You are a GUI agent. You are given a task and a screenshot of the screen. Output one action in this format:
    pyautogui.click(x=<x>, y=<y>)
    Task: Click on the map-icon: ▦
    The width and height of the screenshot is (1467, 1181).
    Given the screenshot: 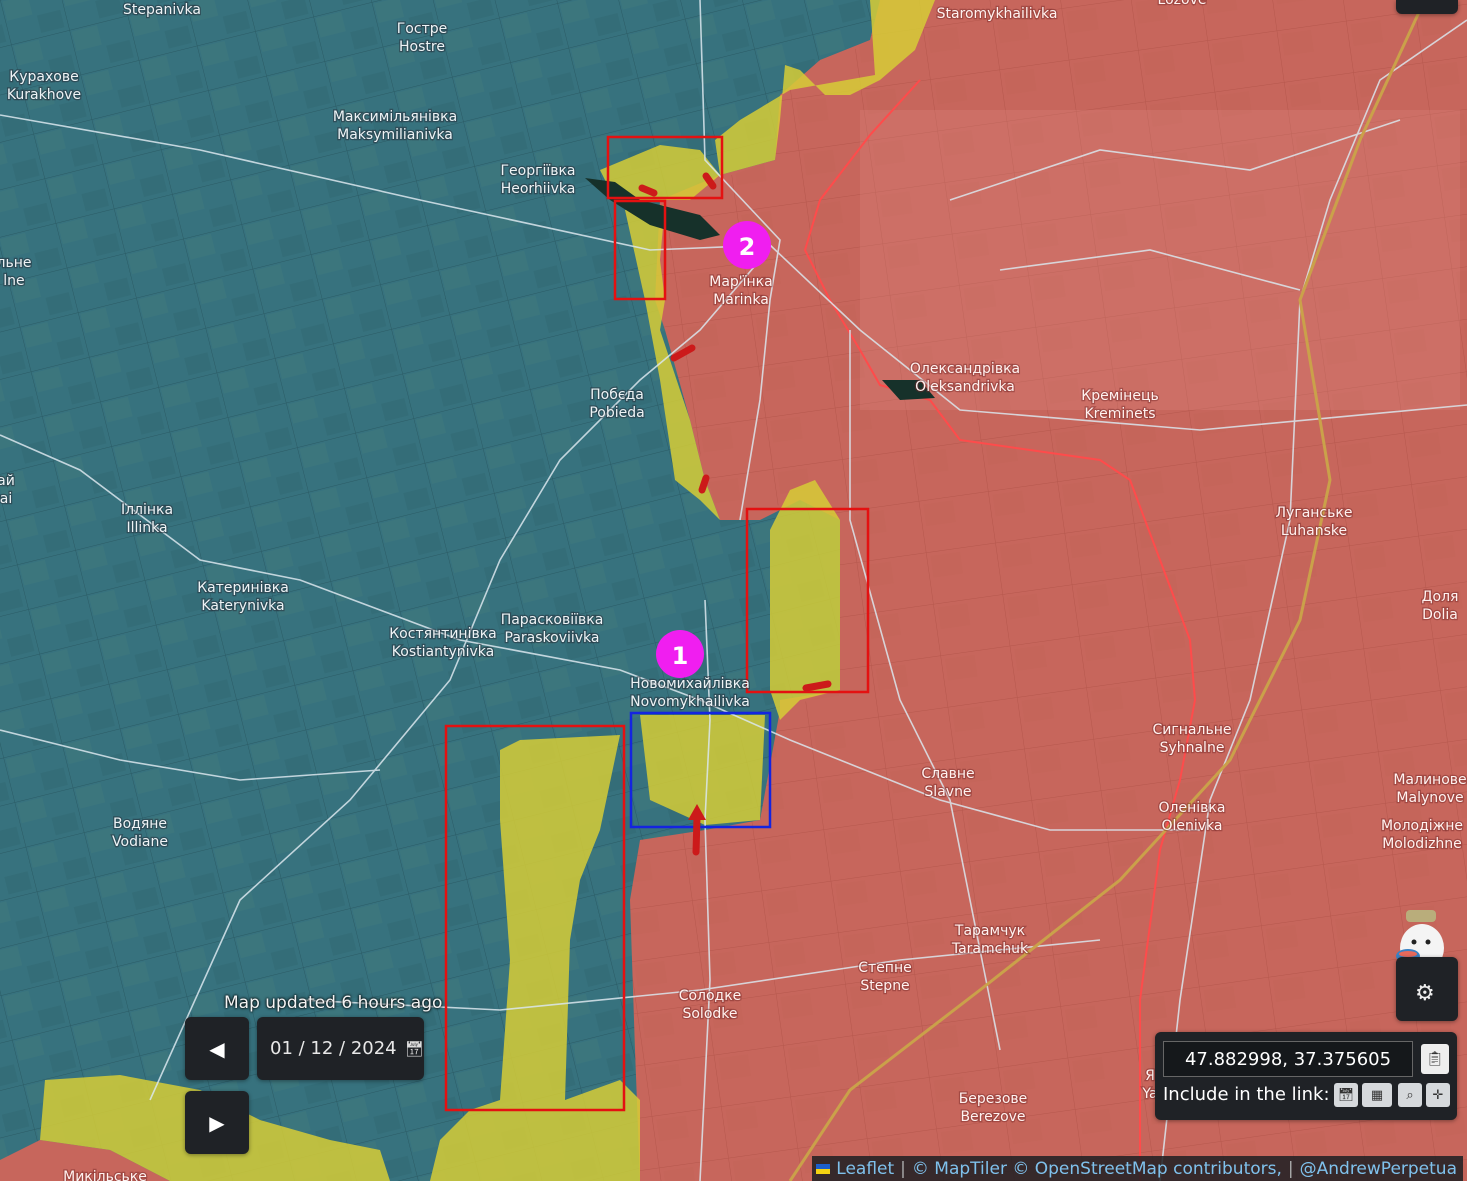 What is the action you would take?
    pyautogui.click(x=1377, y=1095)
    